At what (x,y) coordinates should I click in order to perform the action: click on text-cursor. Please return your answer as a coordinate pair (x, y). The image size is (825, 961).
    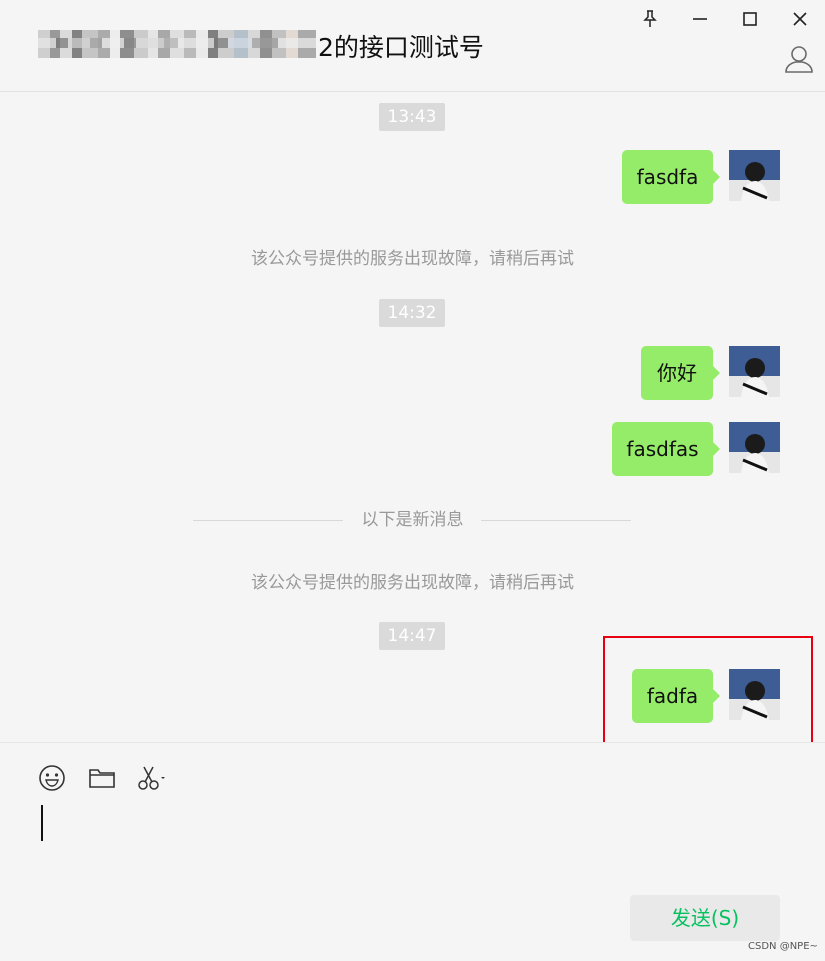
    Looking at the image, I should click on (42, 823).